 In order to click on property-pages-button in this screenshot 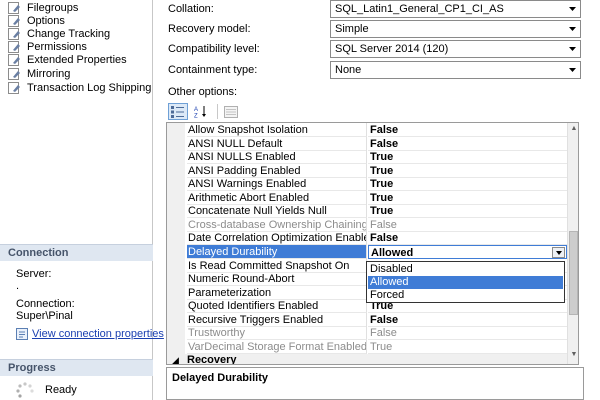, I will do `click(231, 111)`.